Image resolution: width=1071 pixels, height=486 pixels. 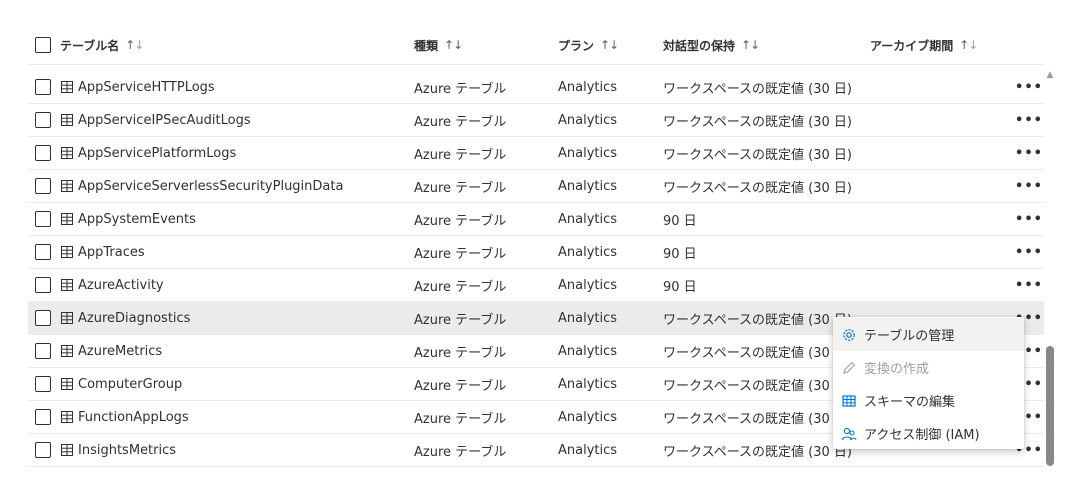 I want to click on header-type-column: 種類 ↑↓, so click(x=438, y=45).